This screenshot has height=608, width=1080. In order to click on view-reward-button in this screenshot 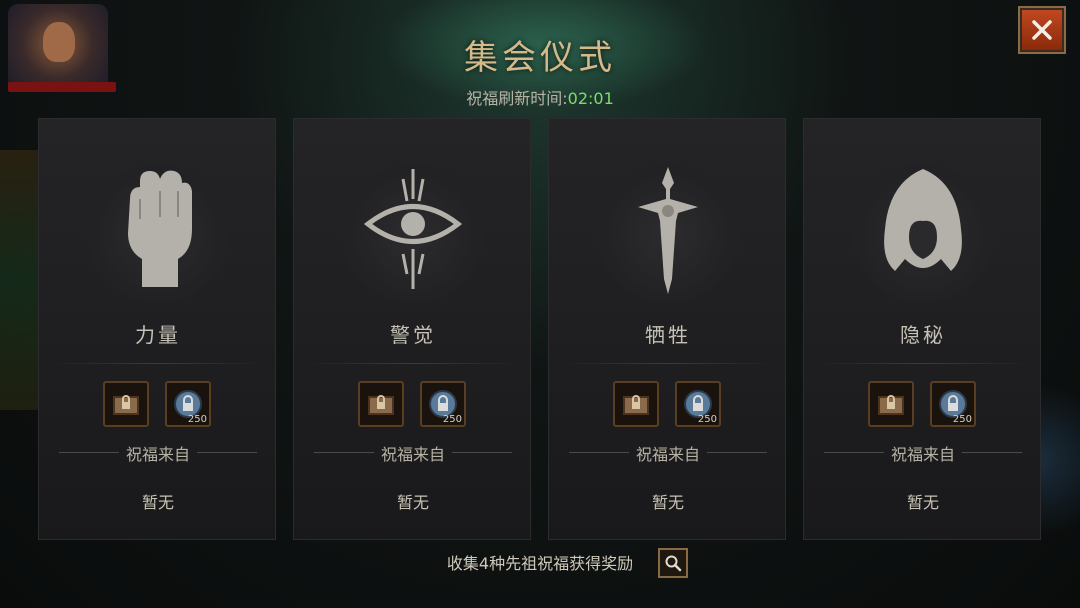, I will do `click(673, 563)`.